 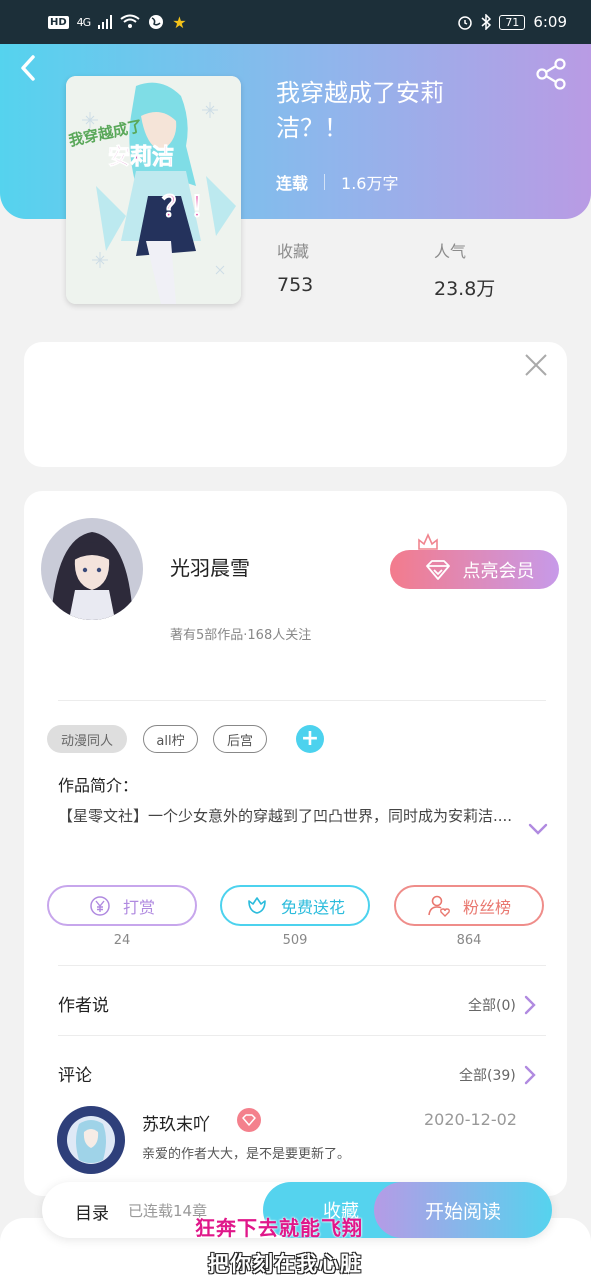 What do you see at coordinates (295, 940) in the screenshot?
I see `flower-count: 509` at bounding box center [295, 940].